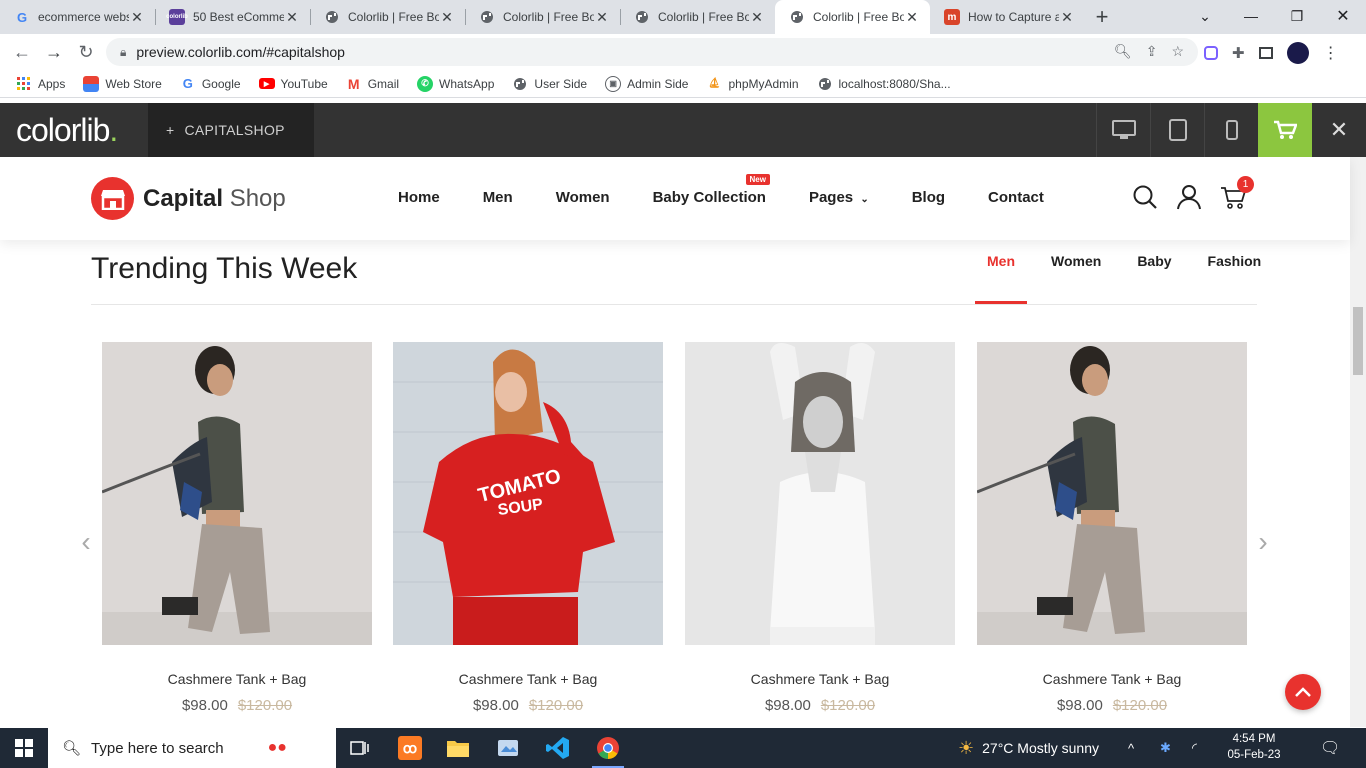 This screenshot has width=1366, height=768. What do you see at coordinates (24, 748) in the screenshot?
I see `windows-start-icon` at bounding box center [24, 748].